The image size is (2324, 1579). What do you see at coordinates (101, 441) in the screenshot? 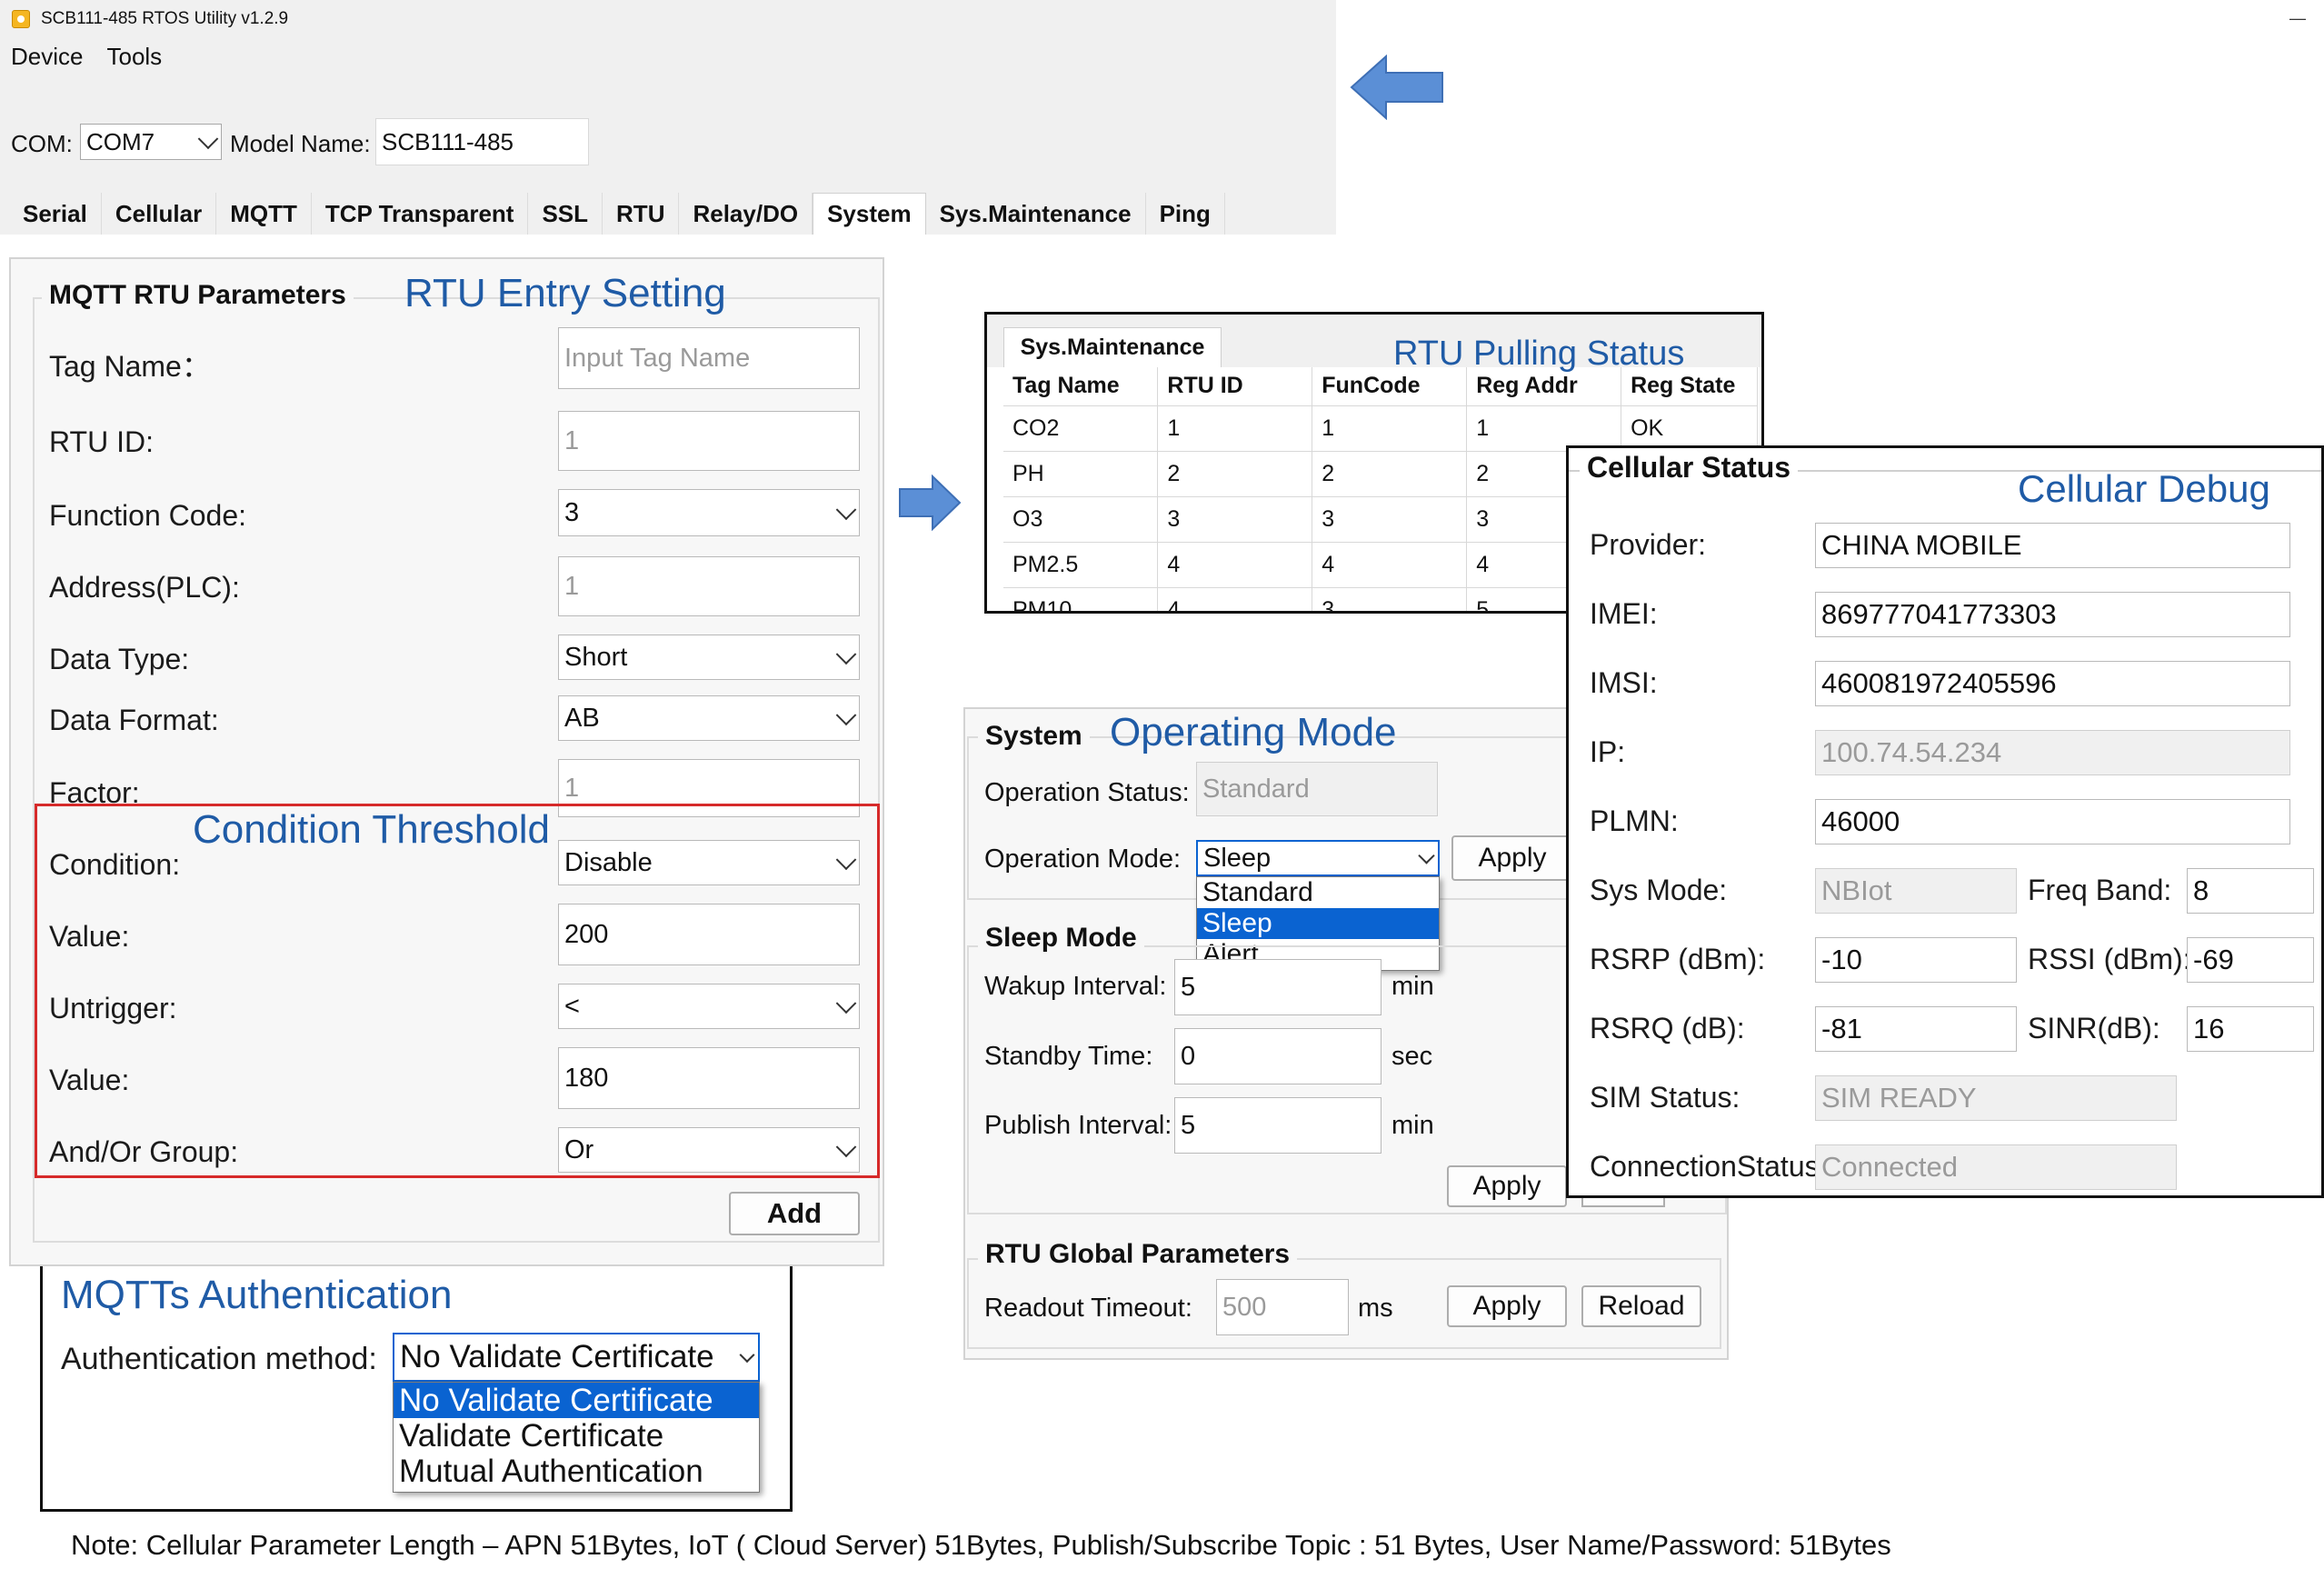
I see `rtu-id-label: RTU ID:` at bounding box center [101, 441].